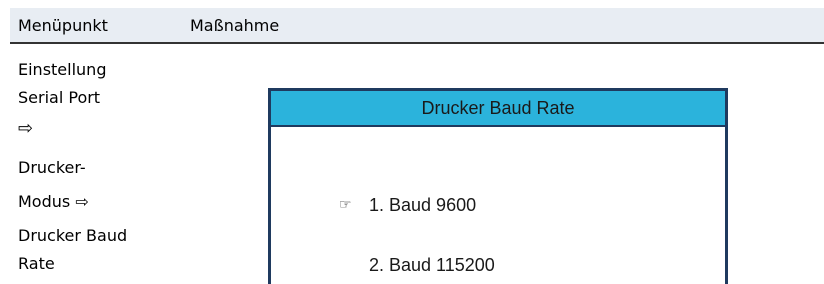 Image resolution: width=824 pixels, height=284 pixels. Describe the element at coordinates (345, 205) in the screenshot. I see `pointing-hand-icon: ☞` at that location.